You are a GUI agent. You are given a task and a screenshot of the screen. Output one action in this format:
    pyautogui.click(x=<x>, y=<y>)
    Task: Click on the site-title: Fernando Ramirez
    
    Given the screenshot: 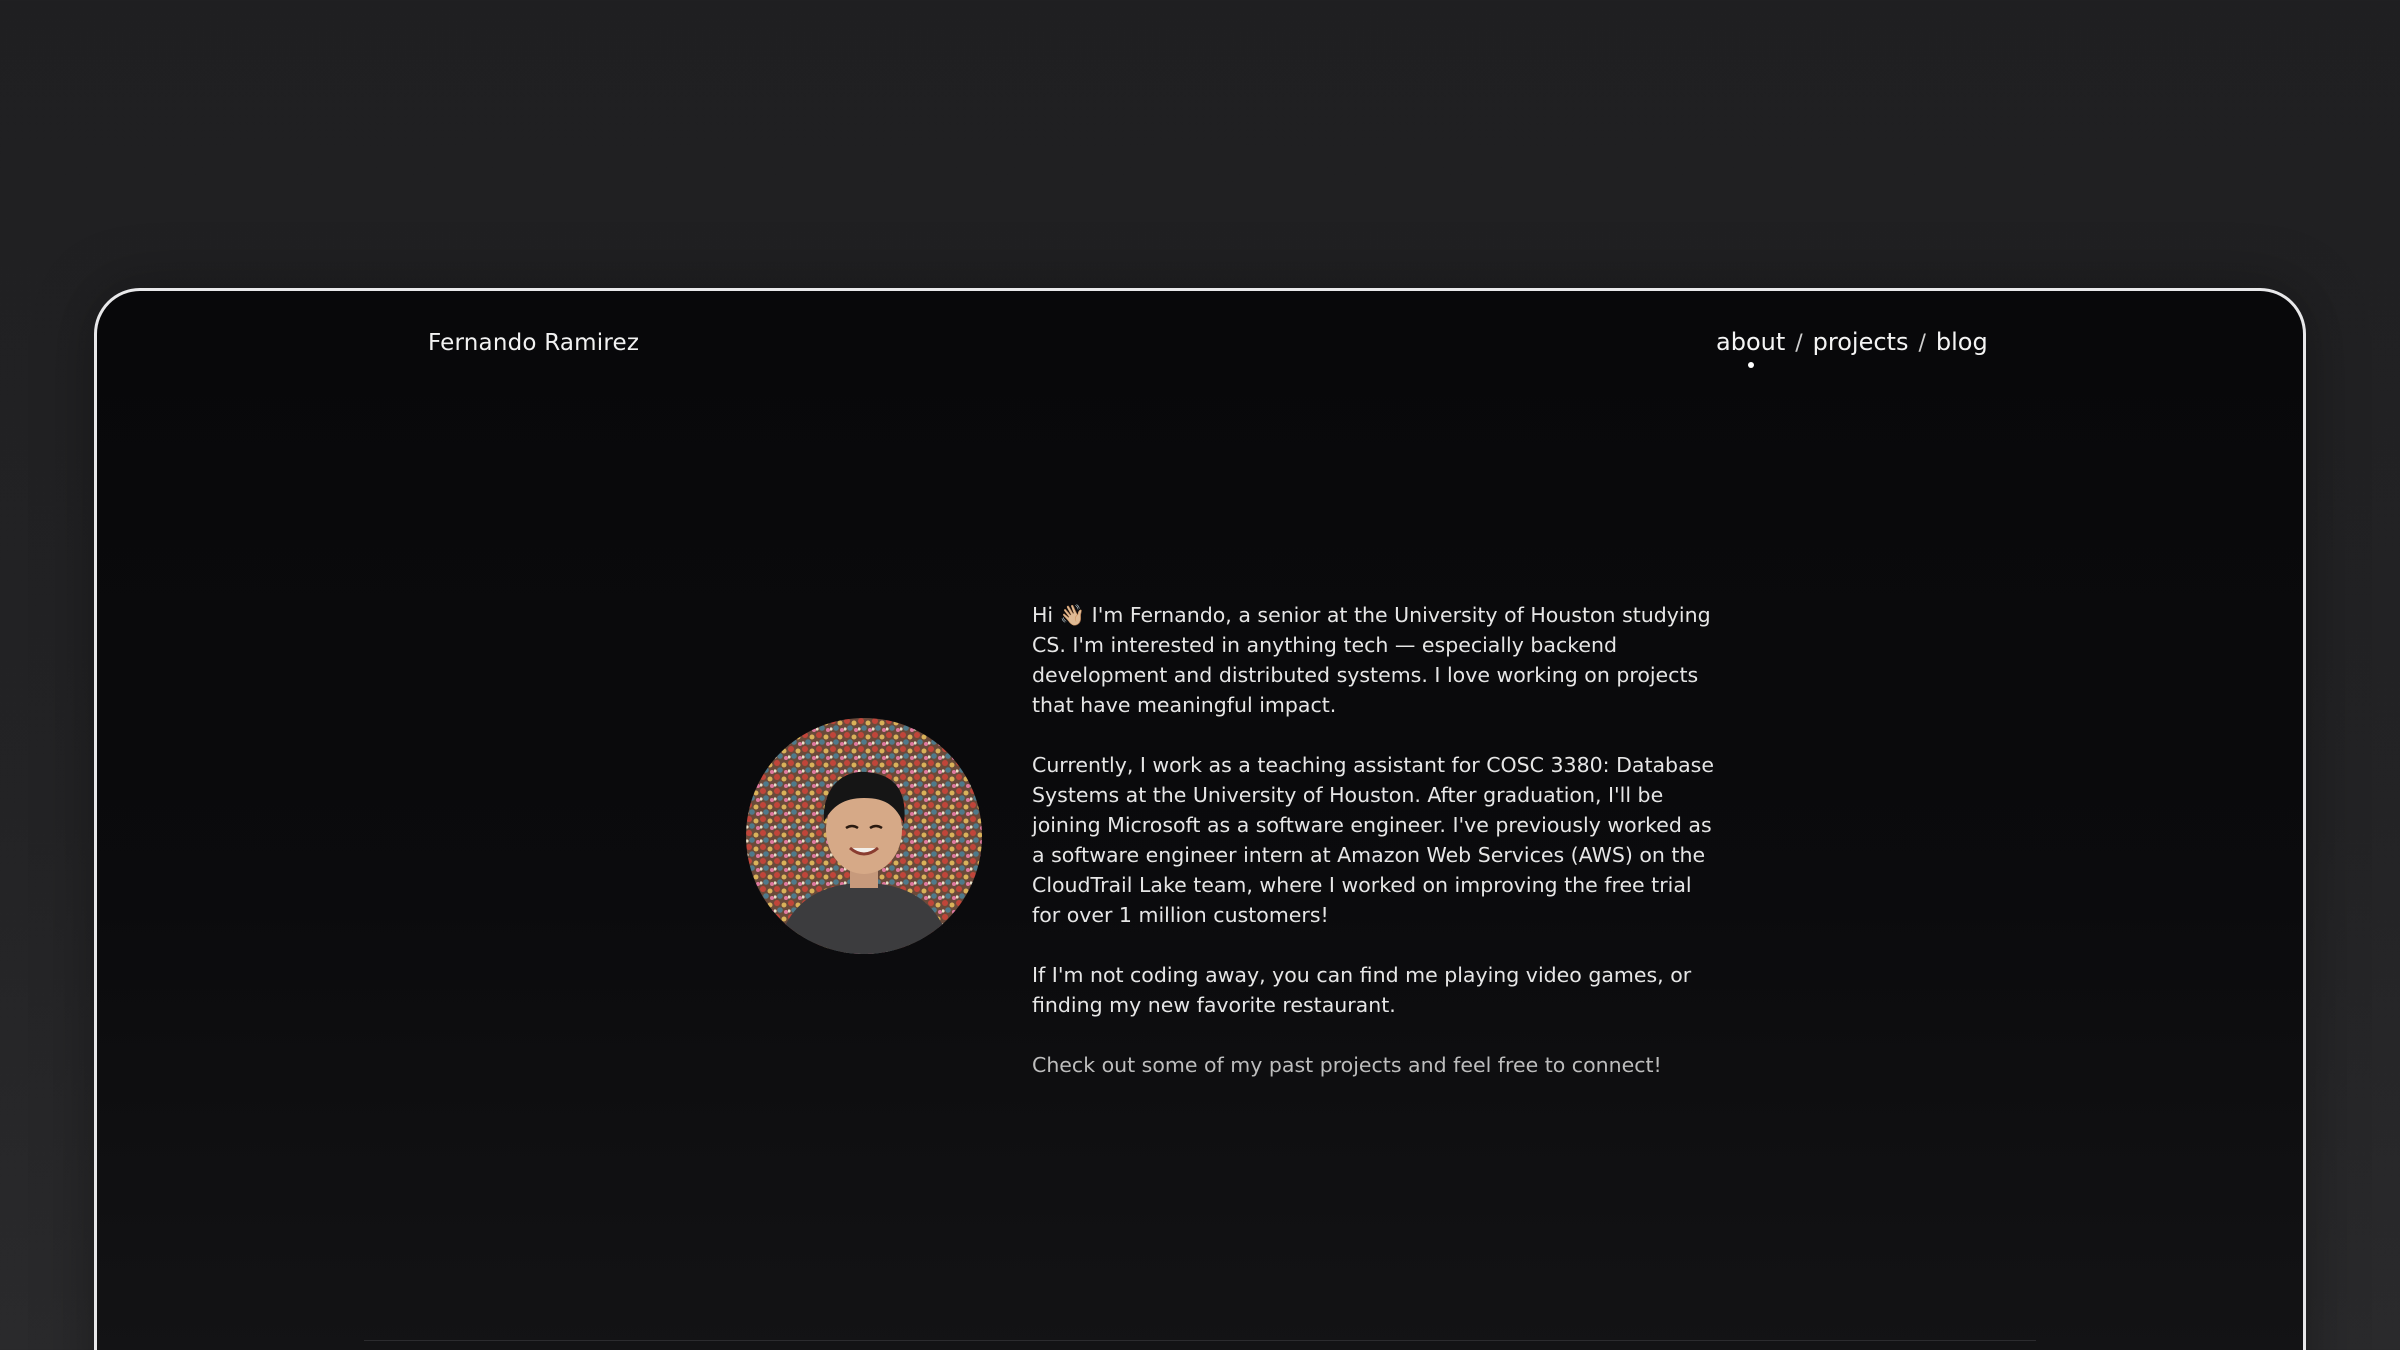 What is the action you would take?
    pyautogui.click(x=533, y=343)
    